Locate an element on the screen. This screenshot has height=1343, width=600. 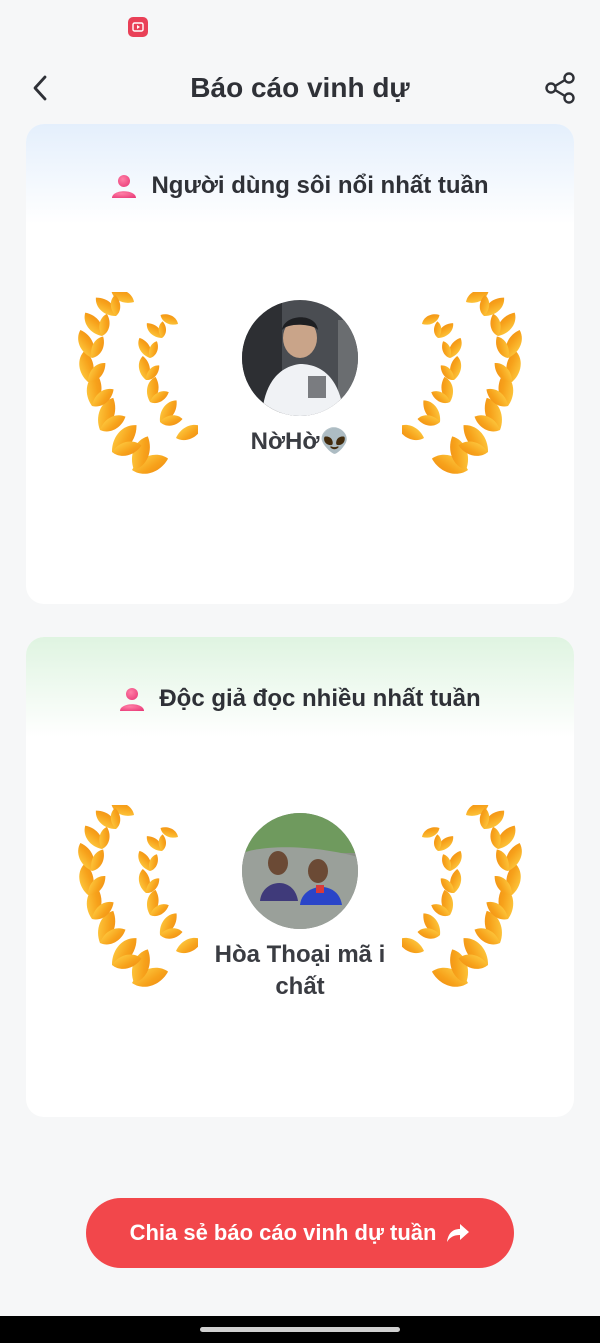
card-header: Người dùng sôi nổi nhất tuần is located at coordinates (300, 174).